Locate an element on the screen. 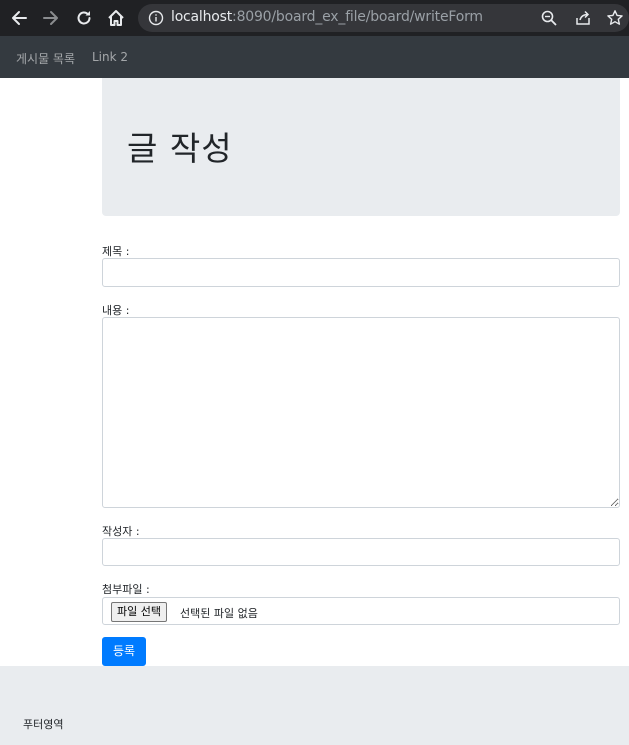  back-arrow-icon is located at coordinates (19, 18).